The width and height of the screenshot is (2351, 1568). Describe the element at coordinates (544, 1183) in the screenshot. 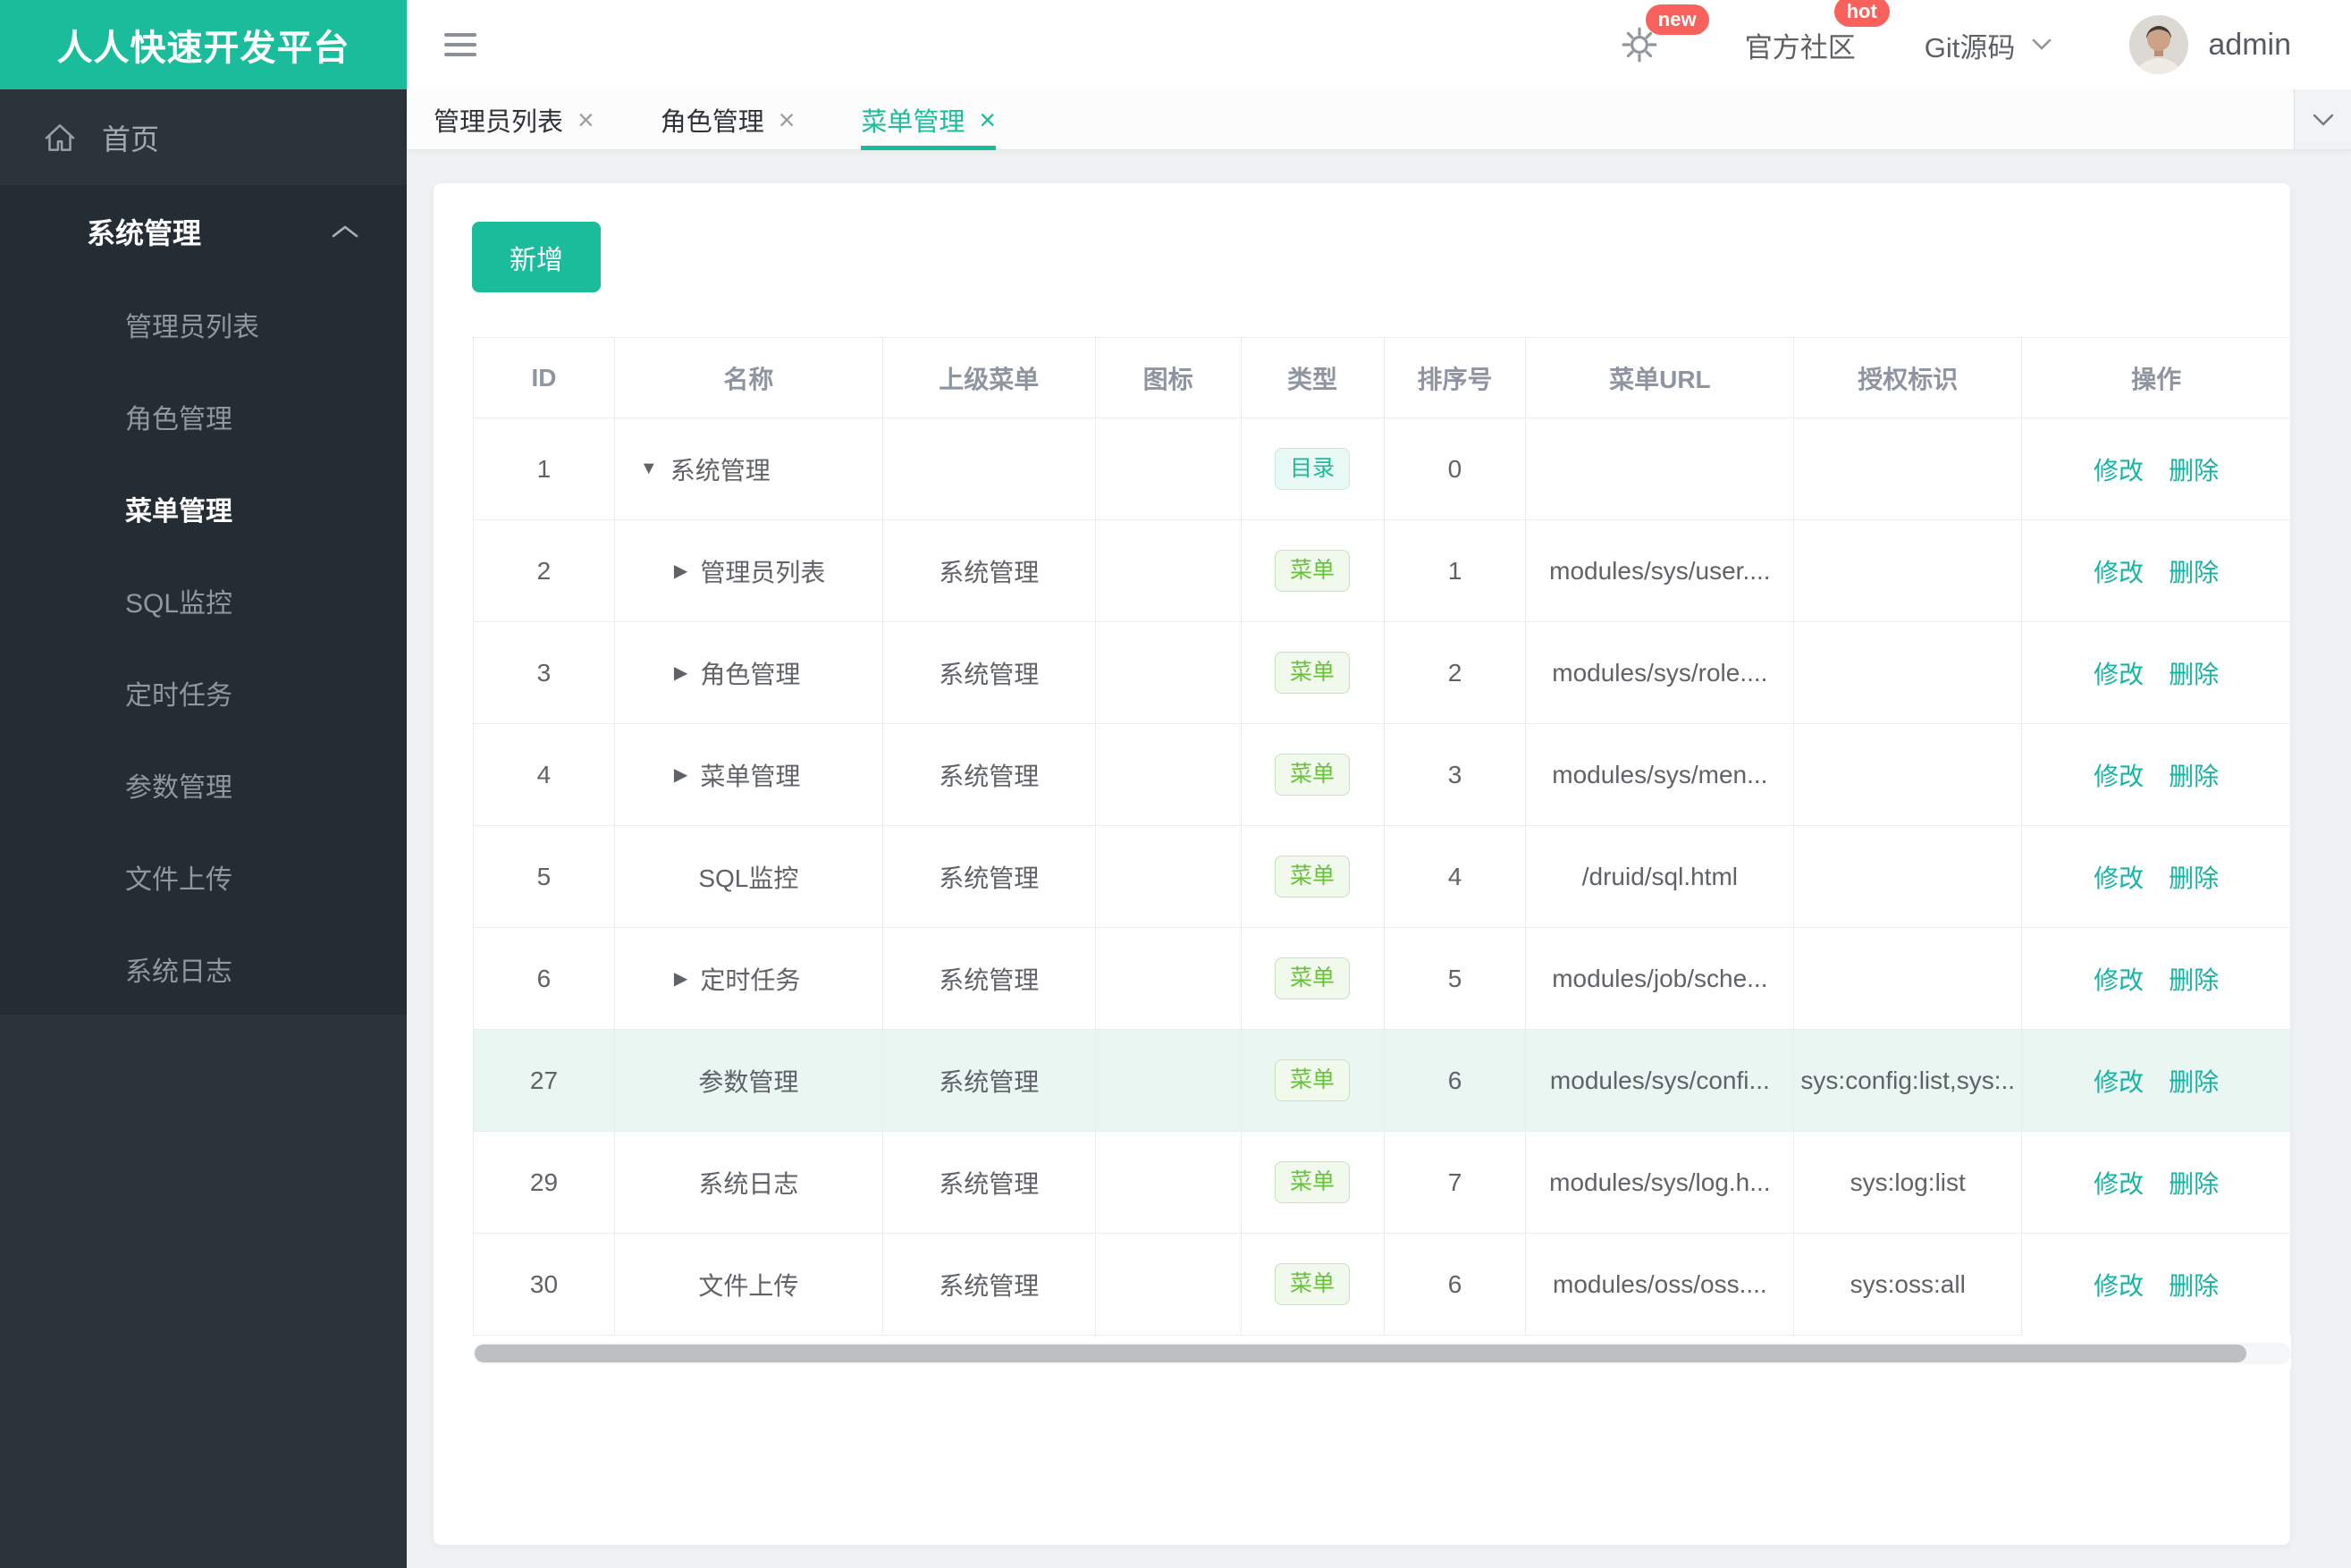

I see `cell-id: 29` at that location.